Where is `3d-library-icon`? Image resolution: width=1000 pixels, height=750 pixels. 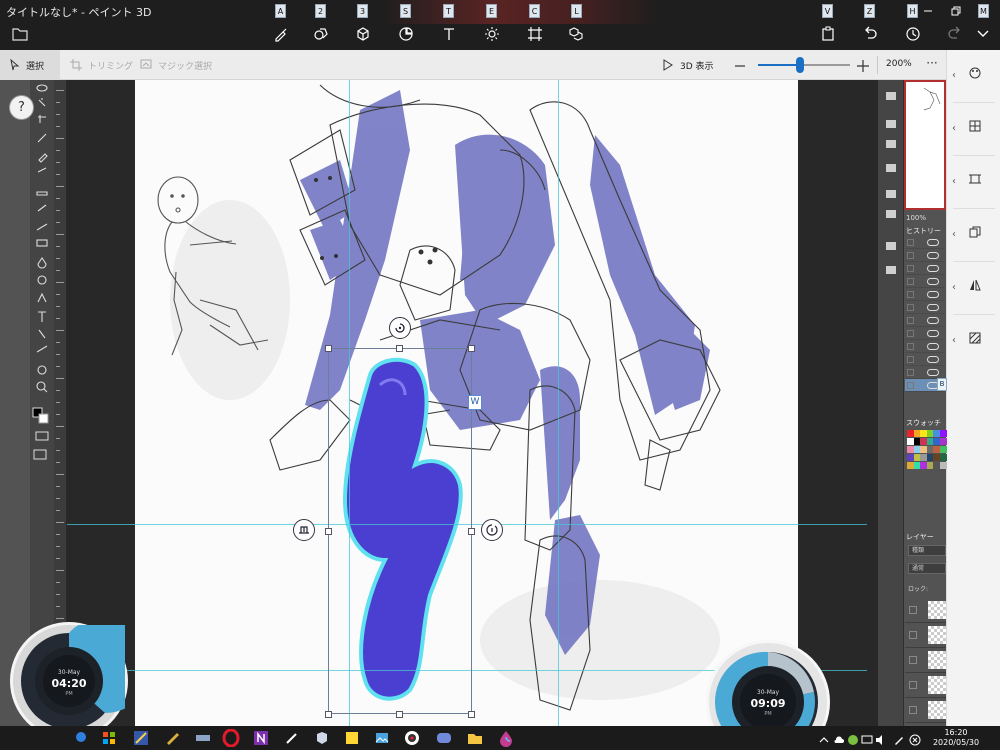
3d-library-icon is located at coordinates (576, 34).